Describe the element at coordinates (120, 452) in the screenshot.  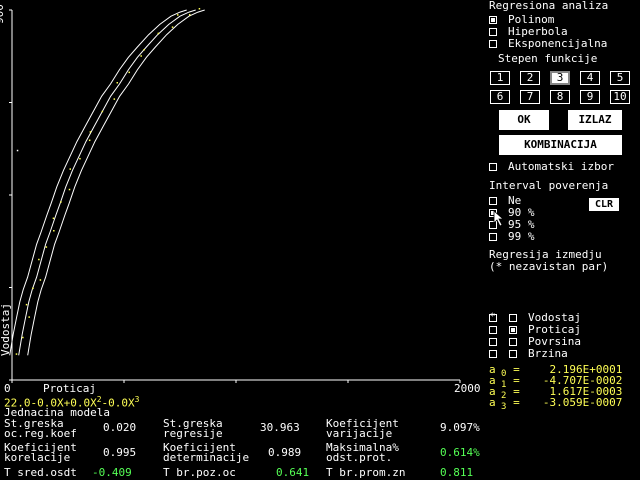
I see `stat-value: 0.995` at that location.